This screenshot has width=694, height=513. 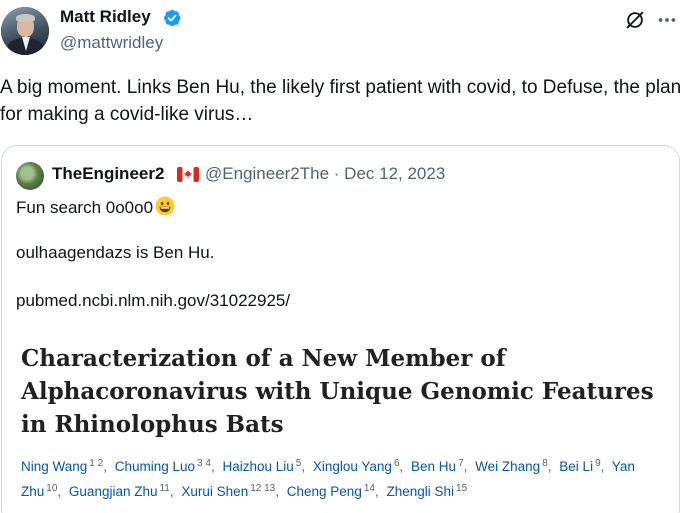 I want to click on quoted-text-line-2: oulhaagendazs is Ben Hu., so click(x=115, y=252).